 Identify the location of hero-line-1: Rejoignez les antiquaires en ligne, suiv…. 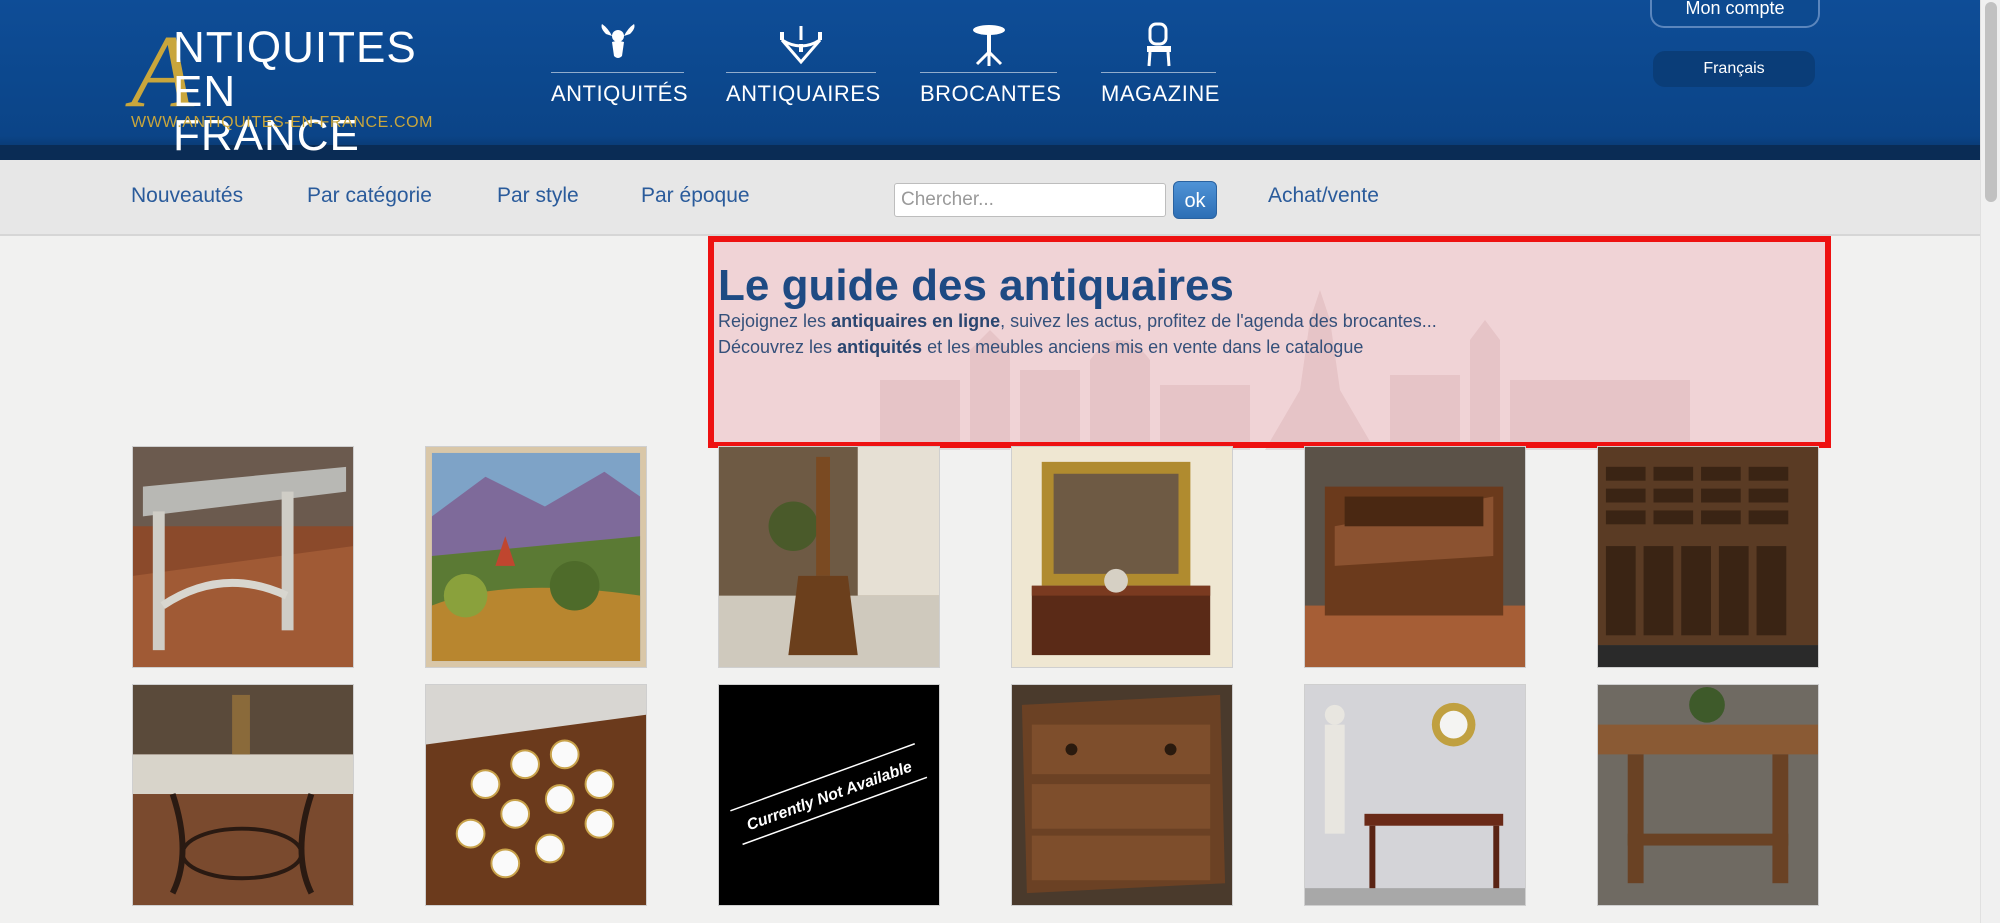
(1077, 321).